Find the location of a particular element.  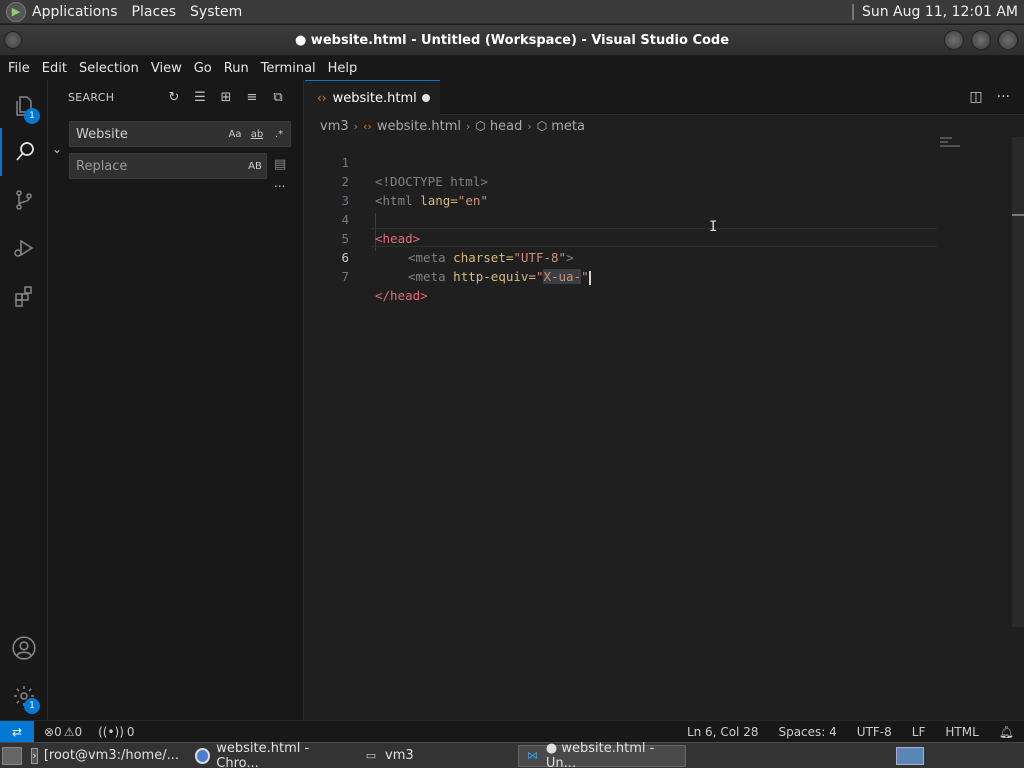

activity-run-debug is located at coordinates (24, 248).